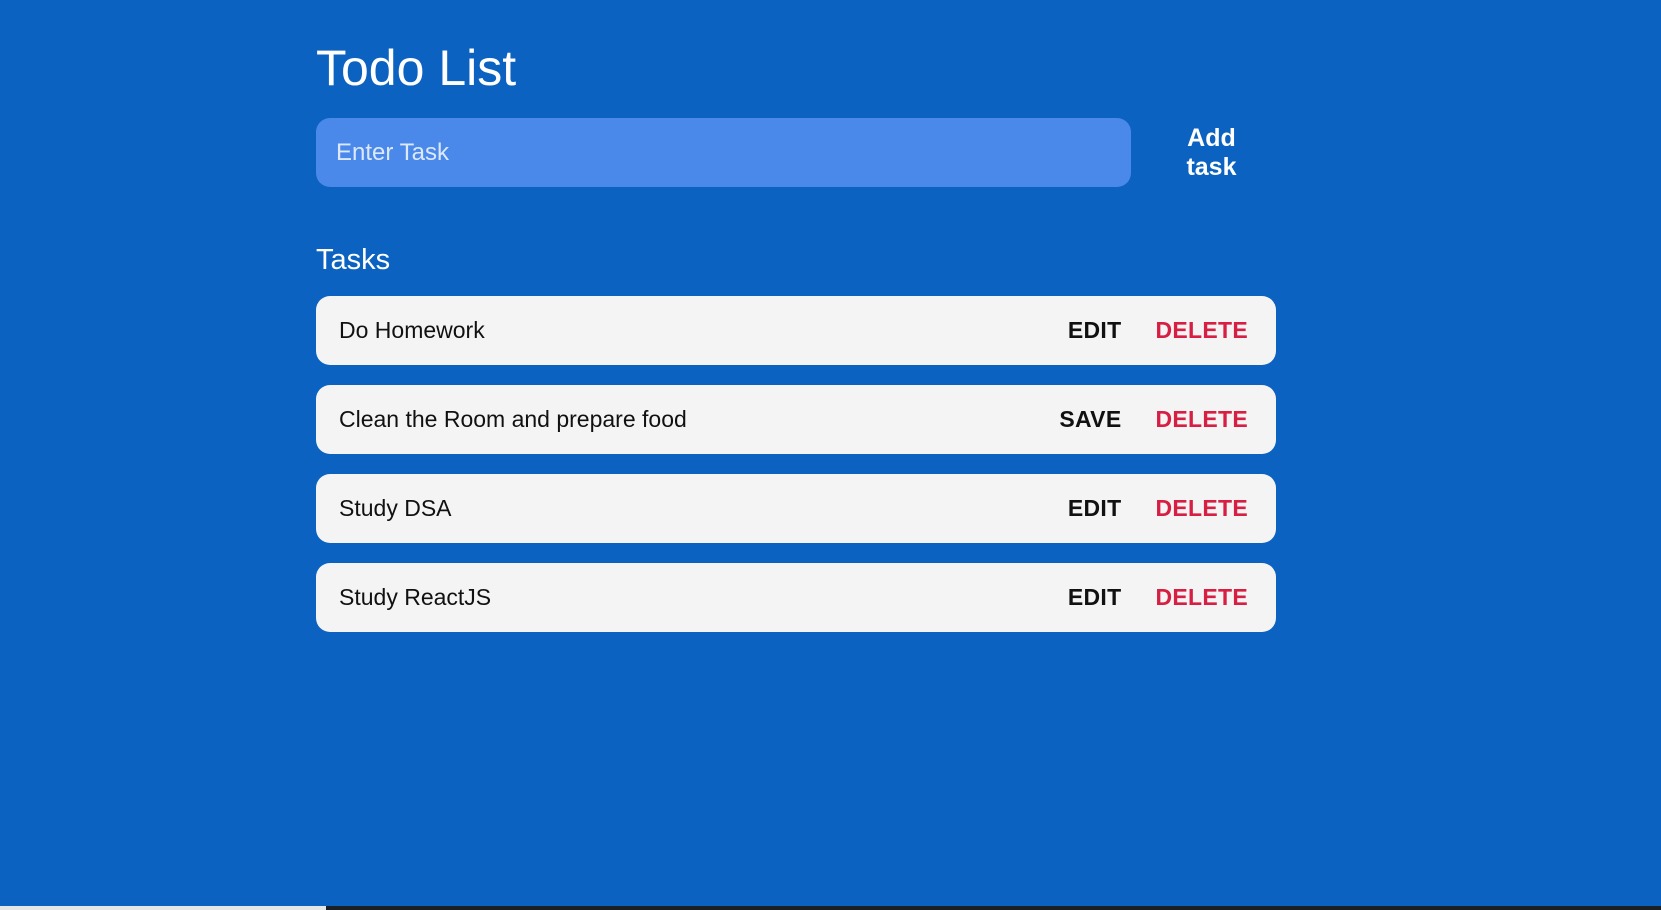 The height and width of the screenshot is (910, 1661). I want to click on task-input, so click(723, 152).